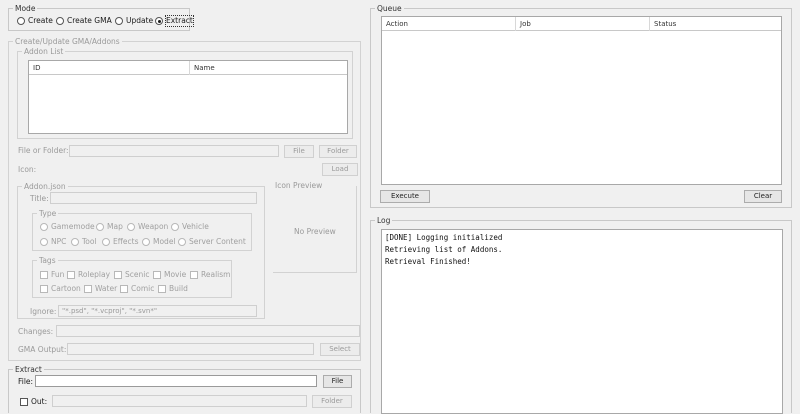 The width and height of the screenshot is (800, 414). I want to click on tag-water-checkbox: Water, so click(100, 289).